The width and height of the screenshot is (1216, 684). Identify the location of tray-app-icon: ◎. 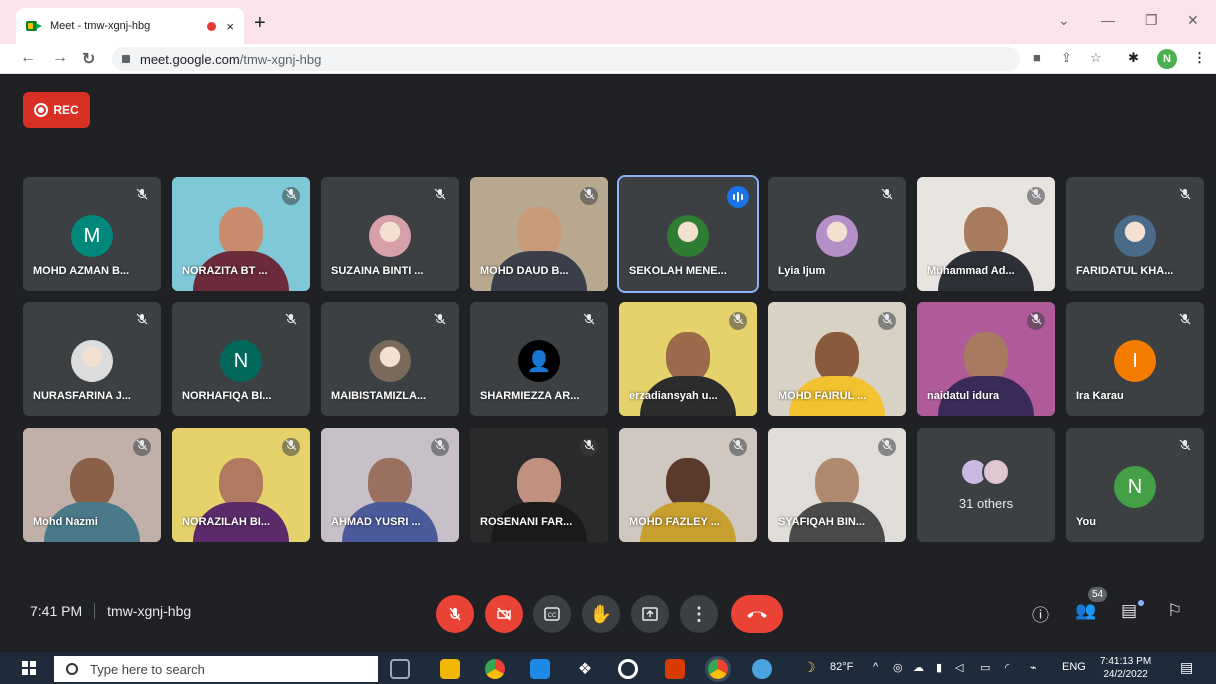
(898, 667).